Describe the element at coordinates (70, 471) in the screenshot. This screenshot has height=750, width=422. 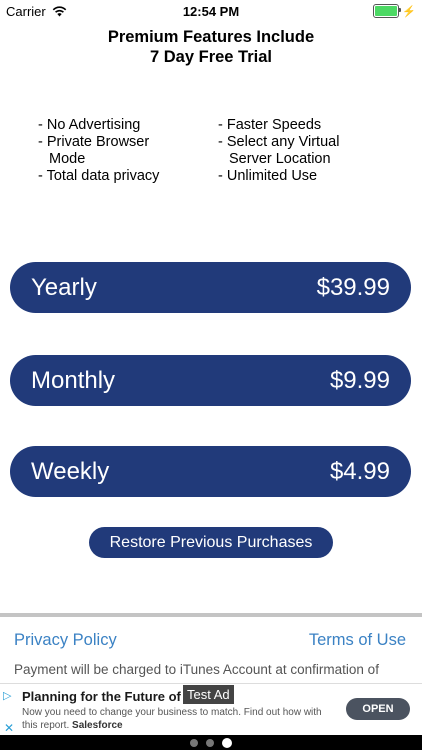
I see `plan-name: Weekly` at that location.